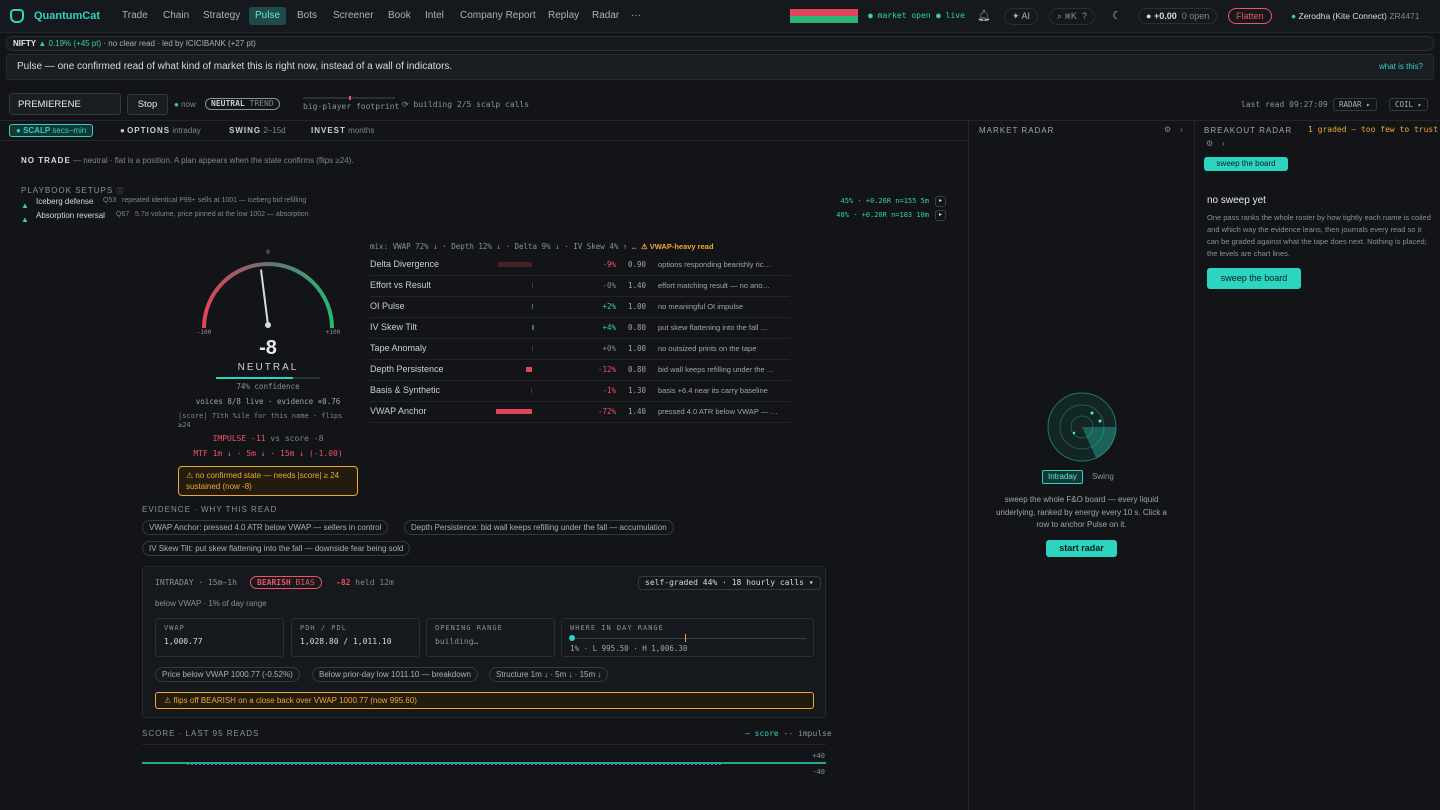  Describe the element at coordinates (729, 583) in the screenshot. I see `self-graded-dropdown: self-graded 44% · 18 hourly calls ▾` at that location.